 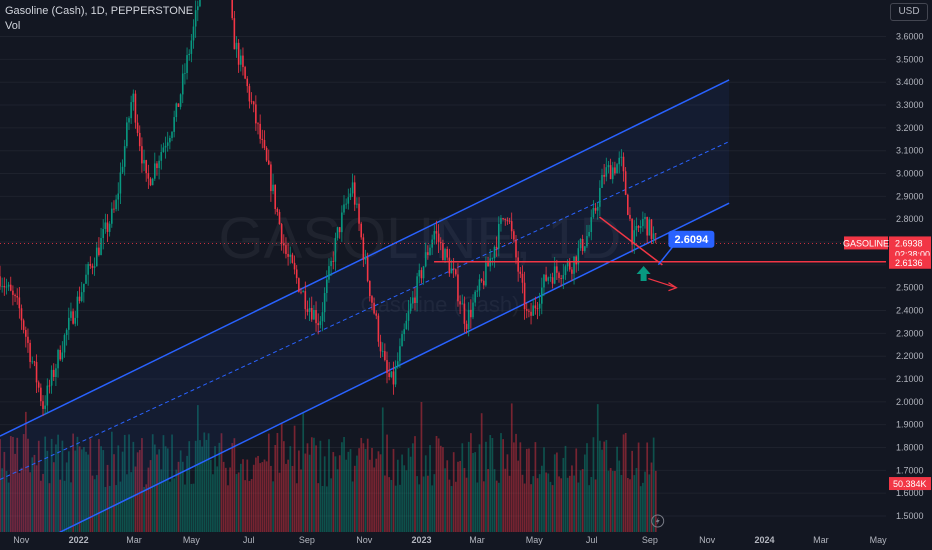 What do you see at coordinates (910, 402) in the screenshot?
I see `price-tick-label: 2.0000` at bounding box center [910, 402].